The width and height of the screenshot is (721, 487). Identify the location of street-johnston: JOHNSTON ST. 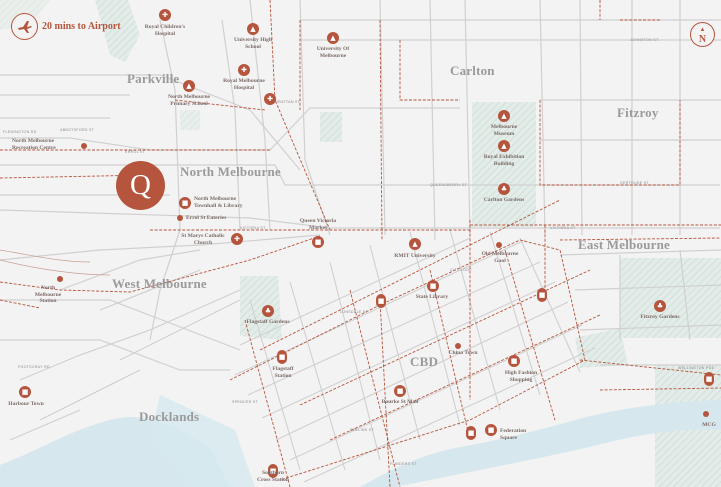
(644, 40).